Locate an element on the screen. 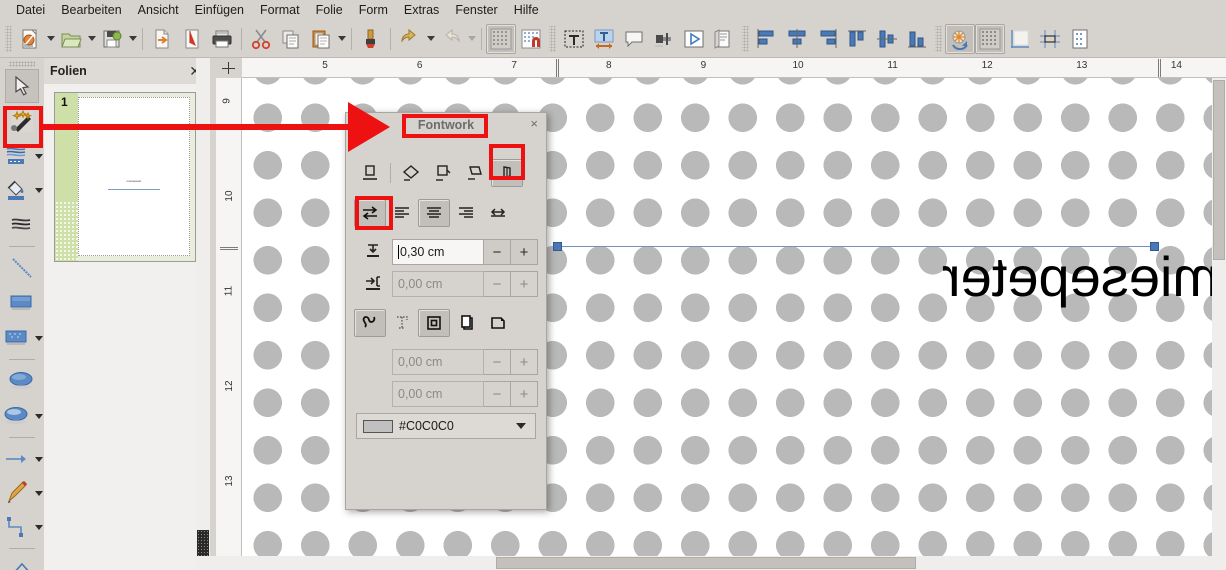  canvas-horizontal-scrollbar is located at coordinates (711, 563).